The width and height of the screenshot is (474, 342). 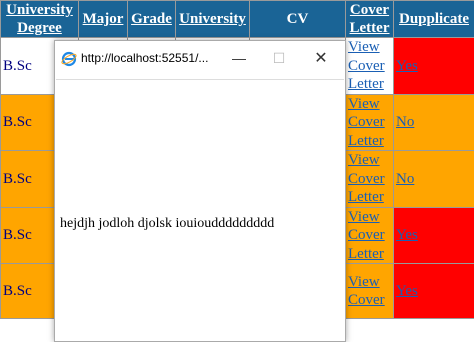 What do you see at coordinates (366, 291) in the screenshot?
I see `view-cover-letter-link: View Cover` at bounding box center [366, 291].